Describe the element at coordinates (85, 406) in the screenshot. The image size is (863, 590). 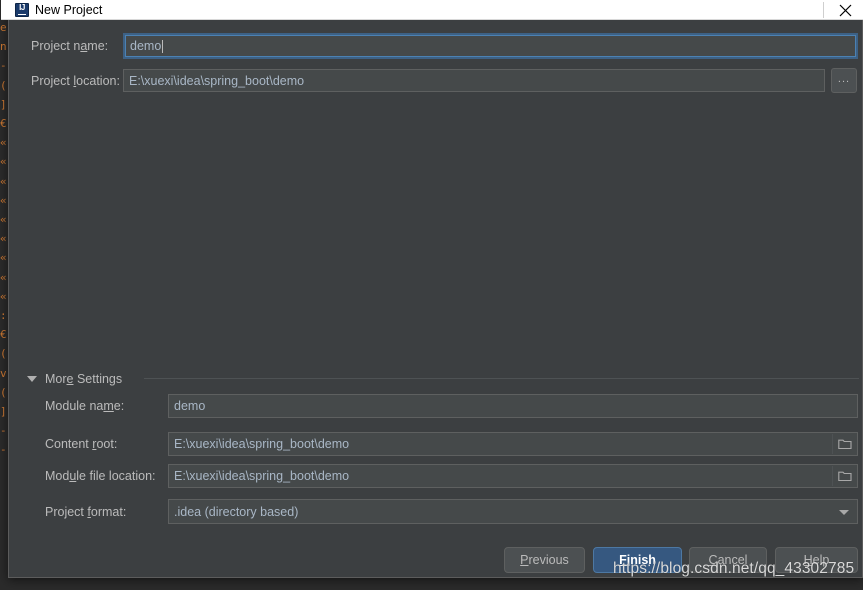
I see `module-name-label: Module name:` at that location.